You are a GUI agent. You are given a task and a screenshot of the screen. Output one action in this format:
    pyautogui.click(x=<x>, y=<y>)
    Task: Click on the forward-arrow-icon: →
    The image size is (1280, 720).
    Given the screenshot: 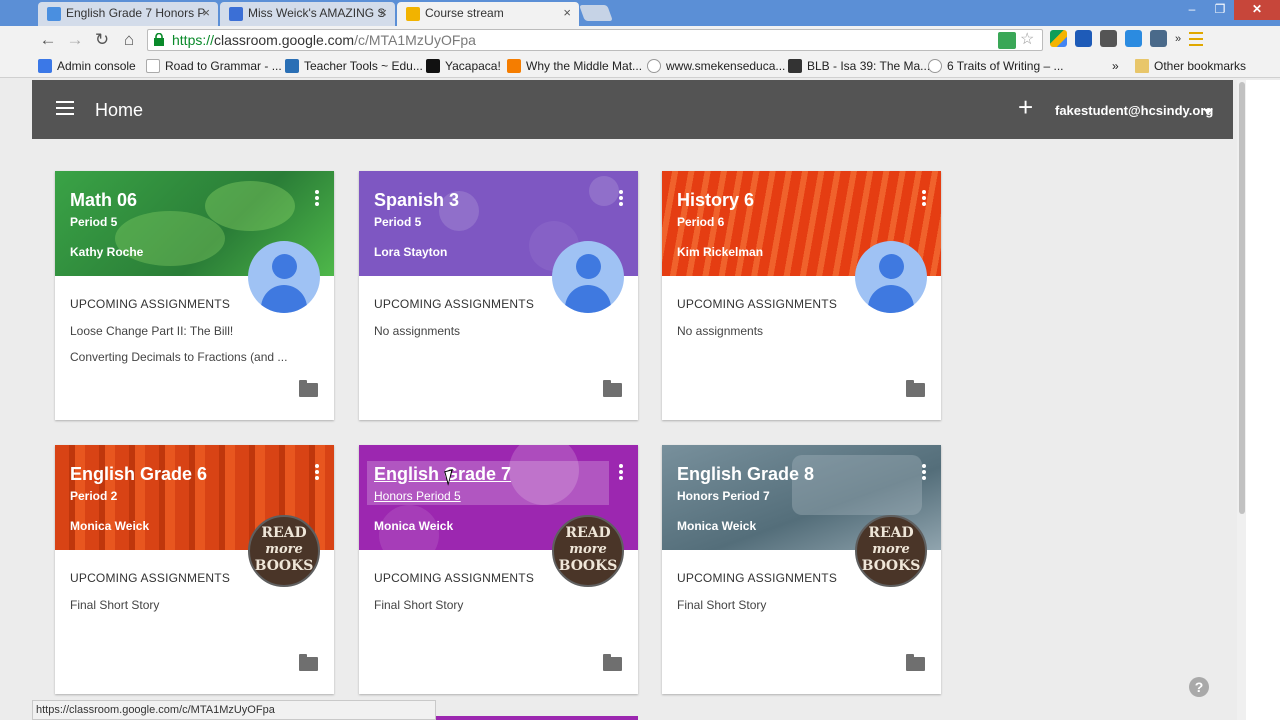 What is the action you would take?
    pyautogui.click(x=75, y=40)
    